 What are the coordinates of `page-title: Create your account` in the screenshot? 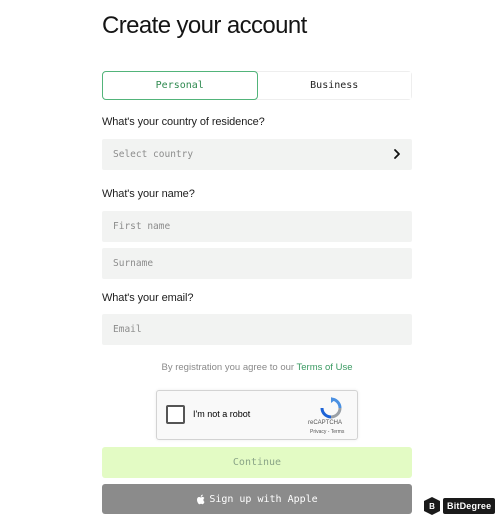 It's located at (204, 25).